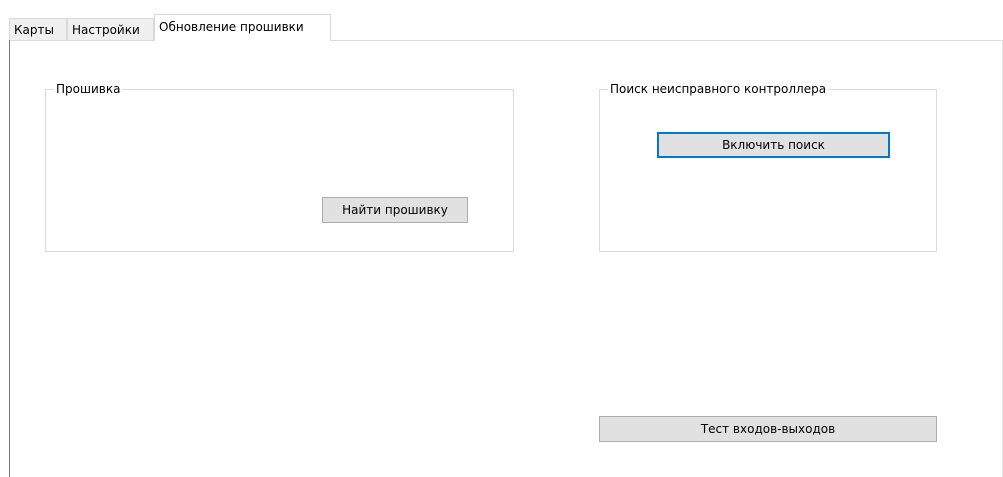 This screenshot has width=1003, height=477. What do you see at coordinates (718, 89) in the screenshot?
I see `search-groupbox-title: Поиск неисправного контроллера` at bounding box center [718, 89].